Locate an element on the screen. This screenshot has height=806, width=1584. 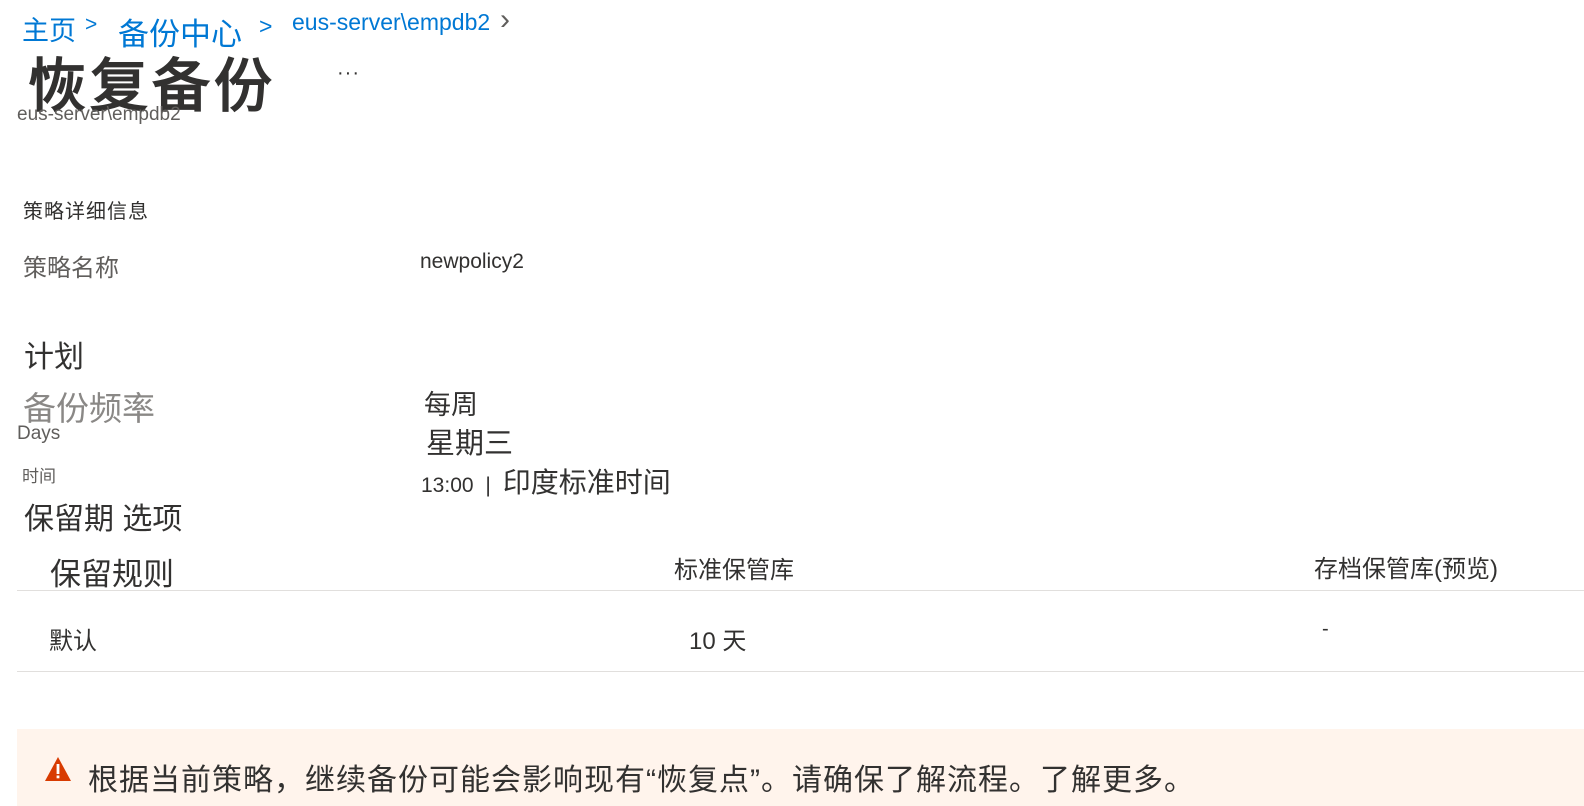
warning-message: 根据当前策略，继续备份可能会影响现有“恢复点”。请确保了解流程。了解更多。 is located at coordinates (641, 777).